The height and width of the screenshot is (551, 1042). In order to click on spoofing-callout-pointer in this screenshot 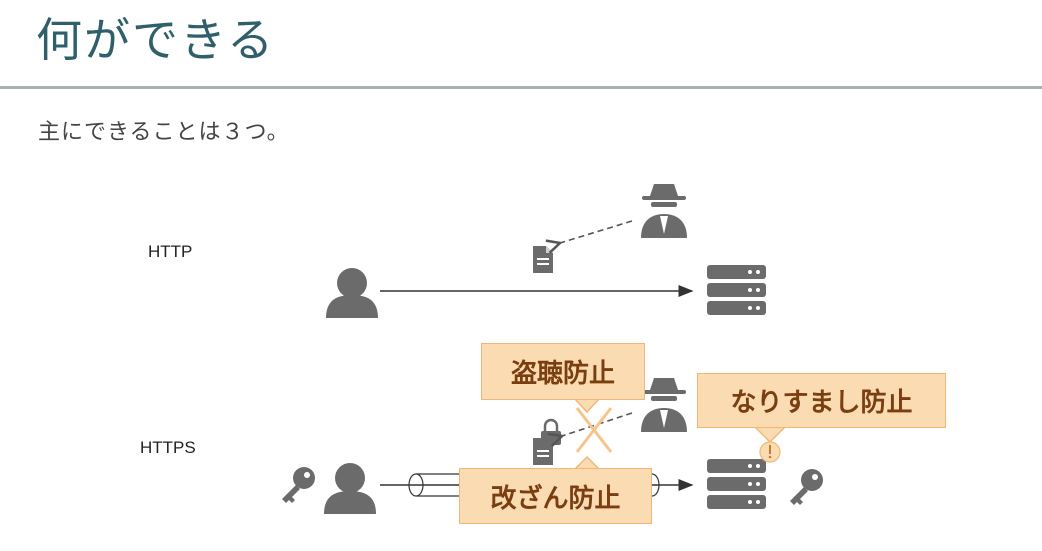, I will do `click(770, 435)`.